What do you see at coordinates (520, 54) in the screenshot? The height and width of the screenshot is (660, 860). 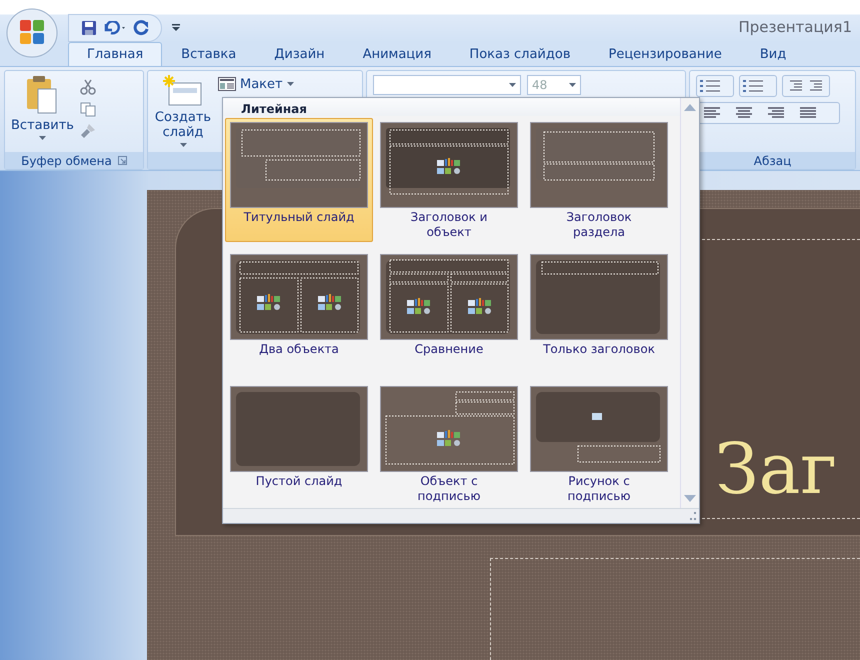 I see `ribbon-tab: Показ слайдов` at bounding box center [520, 54].